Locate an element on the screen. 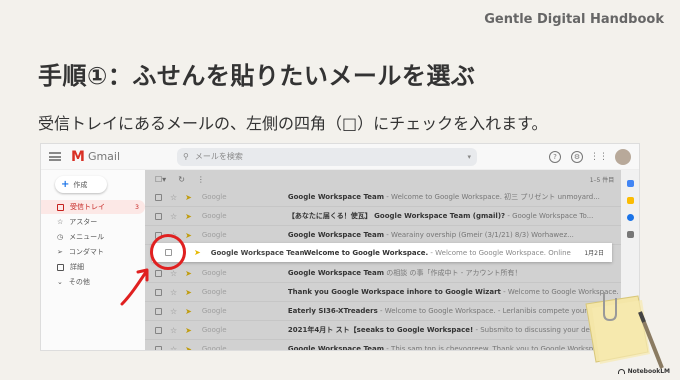 The height and width of the screenshot is (380, 680). mail-toolbar: ☐▾ ↻ ⋮ 1–5 件目 ‹ › ▦ is located at coordinates (392, 179).